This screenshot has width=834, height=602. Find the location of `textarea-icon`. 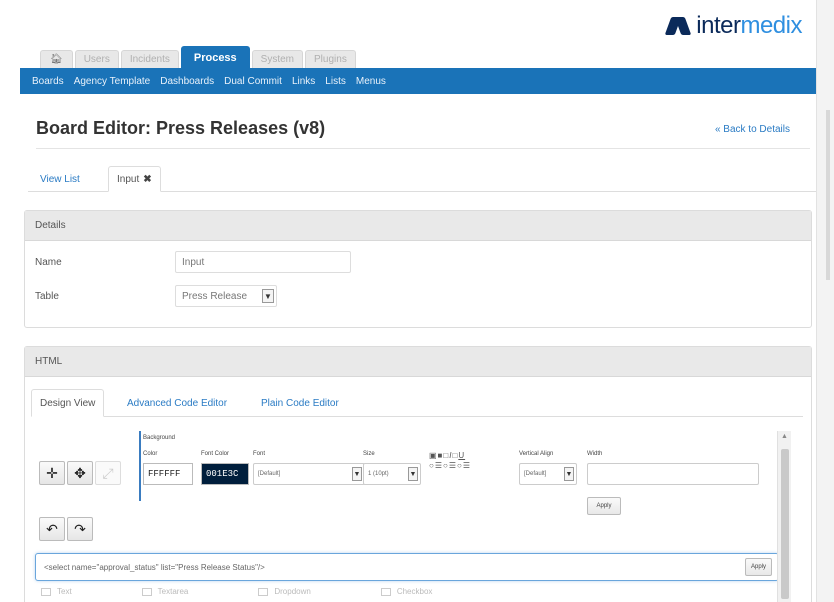

textarea-icon is located at coordinates (146, 591).